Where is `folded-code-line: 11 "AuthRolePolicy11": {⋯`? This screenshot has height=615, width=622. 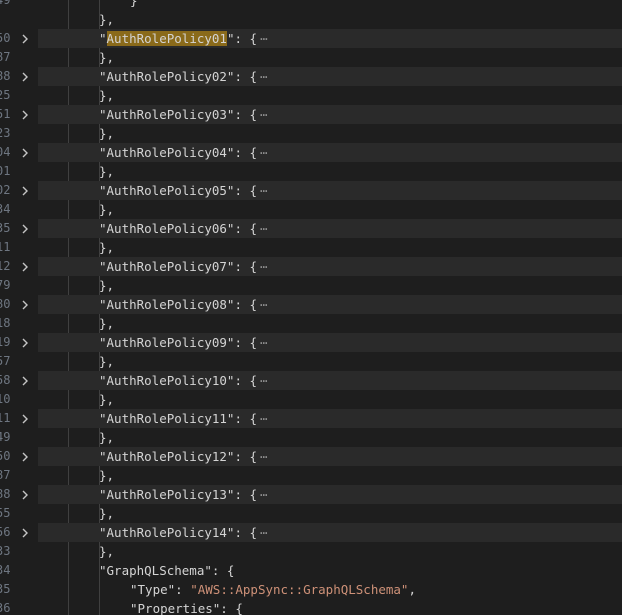 folded-code-line: 11 "AuthRolePolicy11": {⋯ is located at coordinates (311, 418).